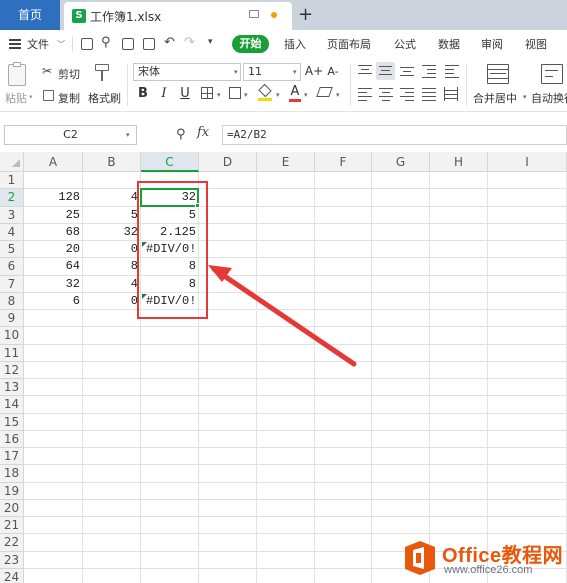 The height and width of the screenshot is (583, 567). Describe the element at coordinates (207, 93) in the screenshot. I see `borders-icon` at that location.